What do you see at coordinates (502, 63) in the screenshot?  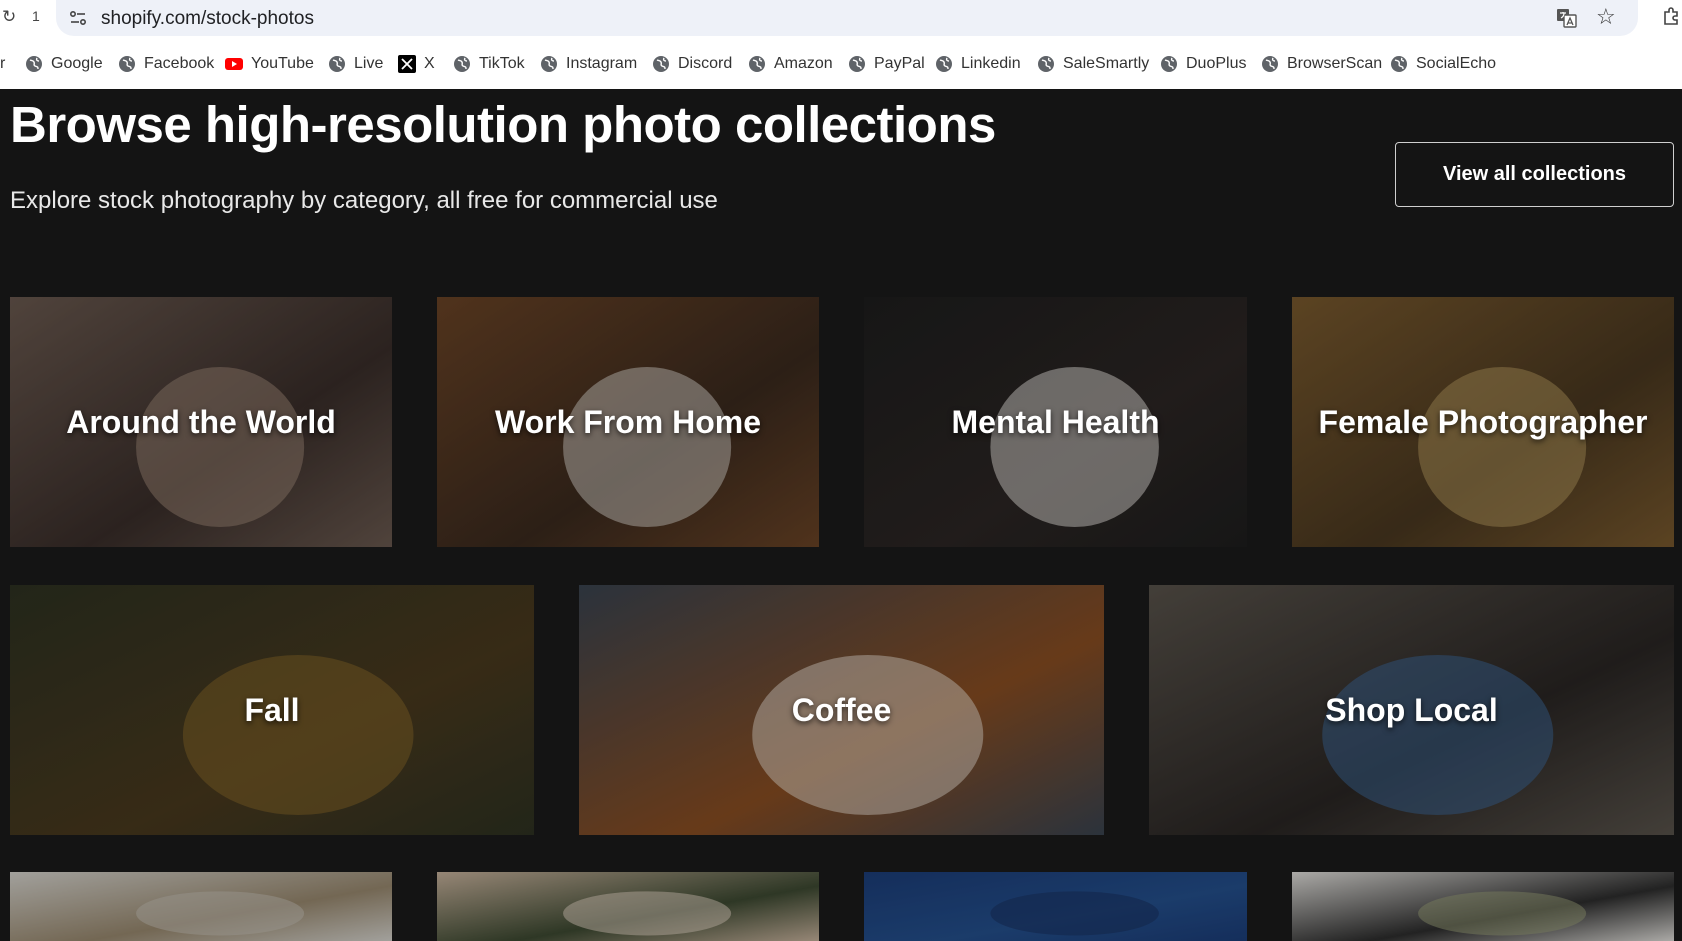 I see `bookmark-label: TikTok` at bounding box center [502, 63].